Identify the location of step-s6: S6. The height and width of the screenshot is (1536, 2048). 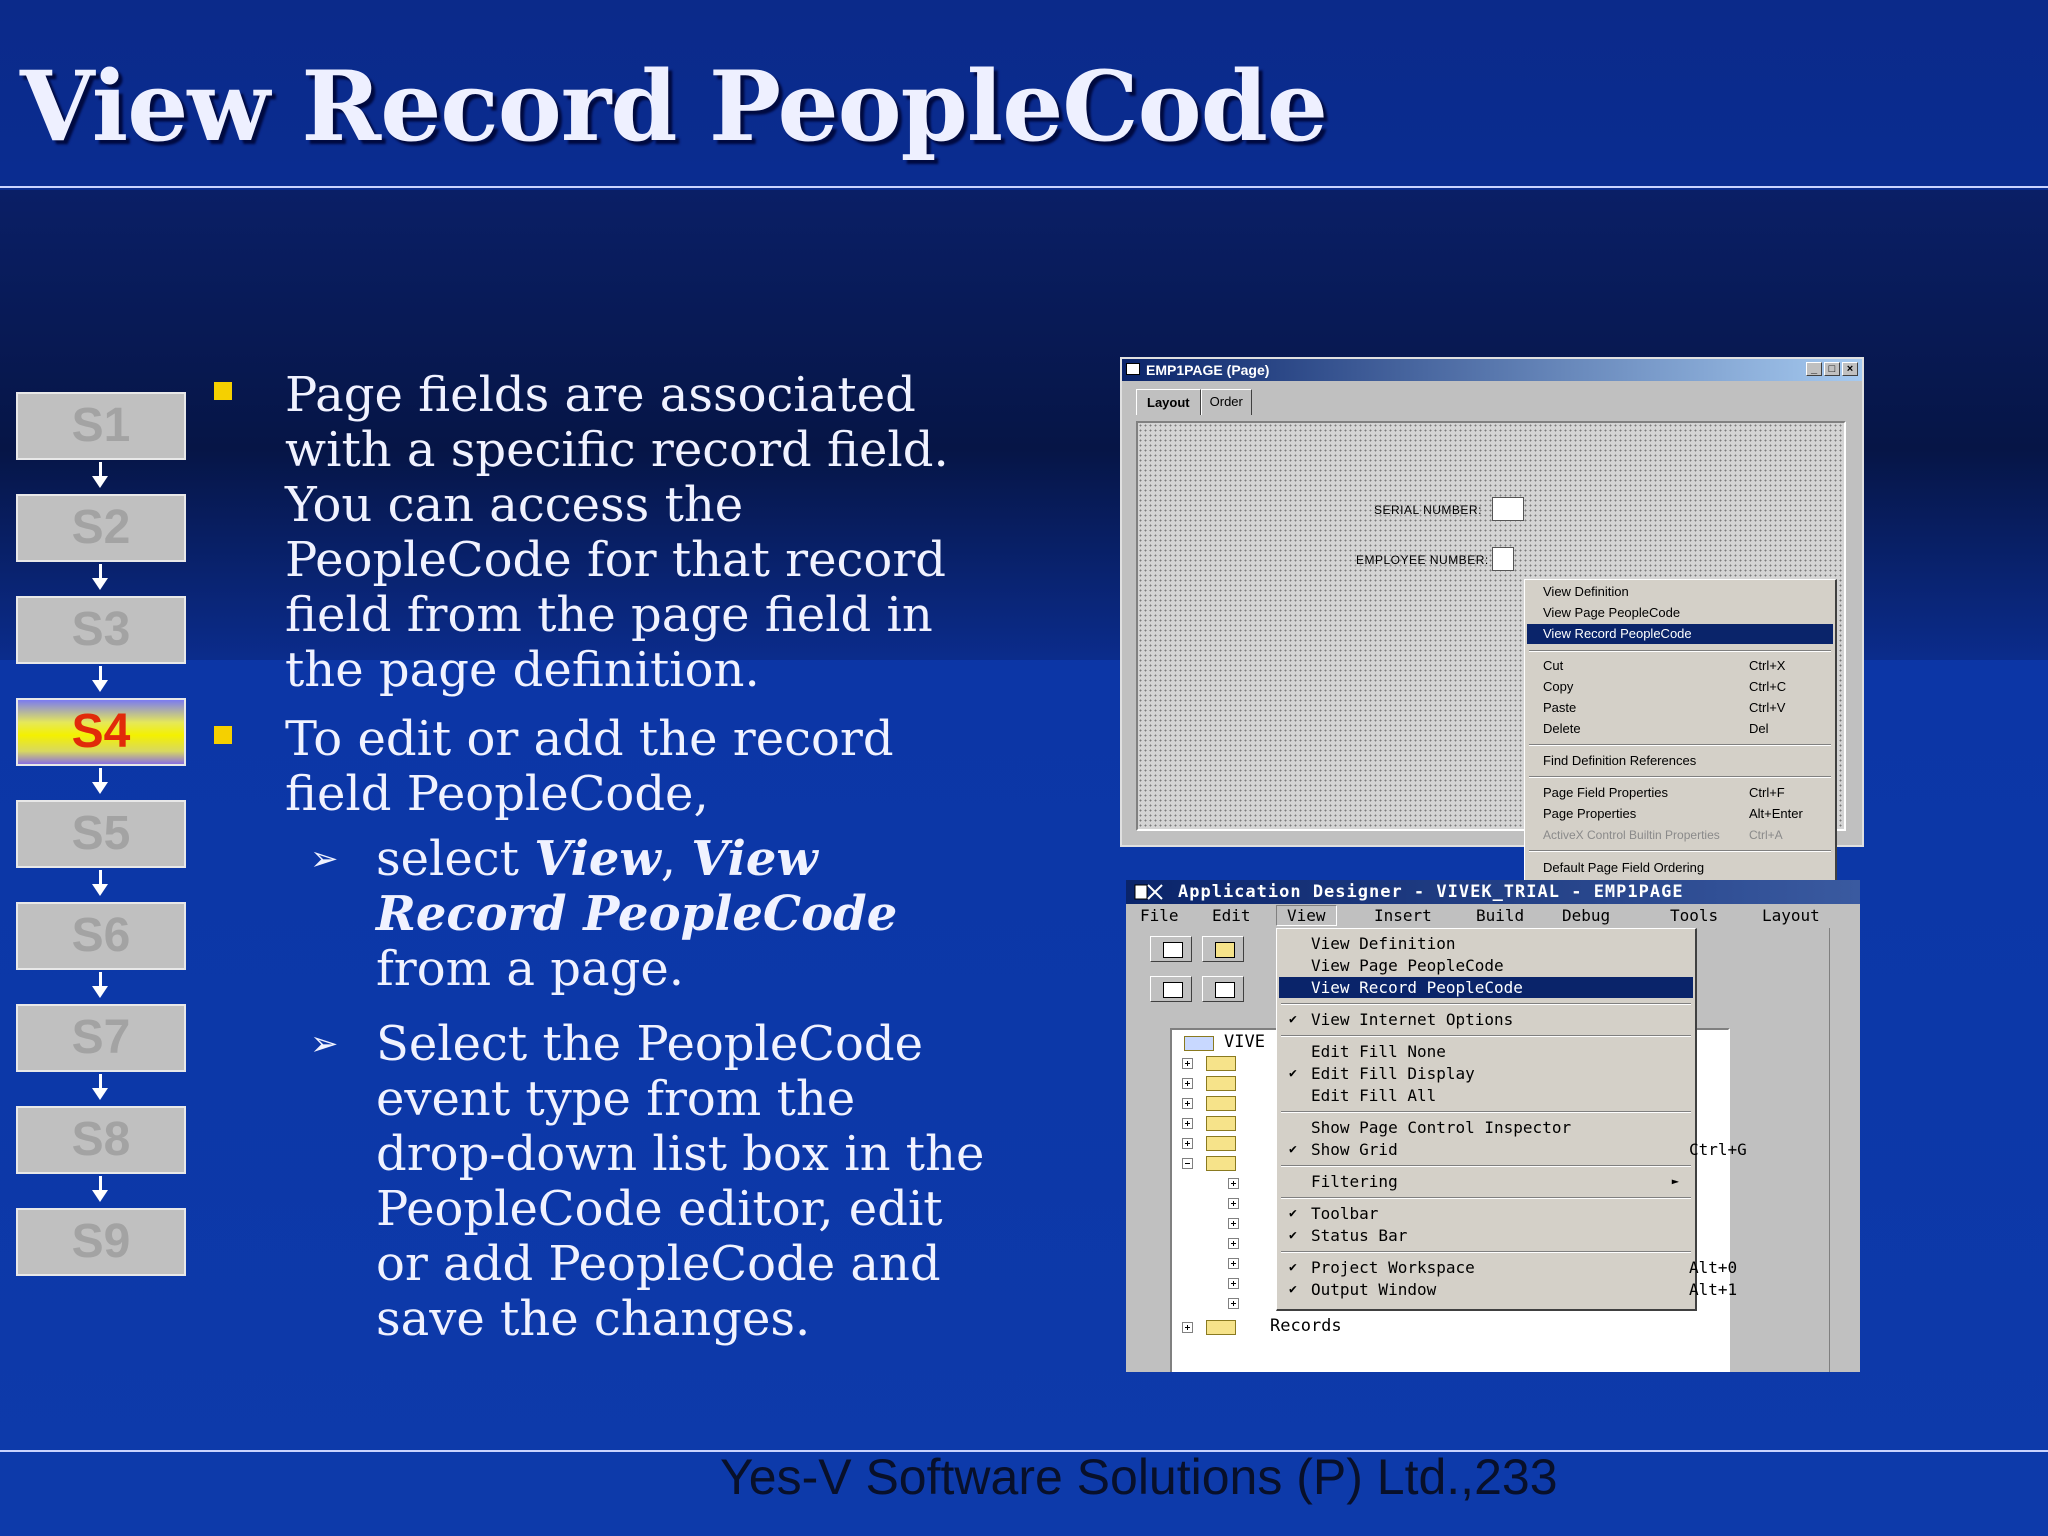
(101, 936).